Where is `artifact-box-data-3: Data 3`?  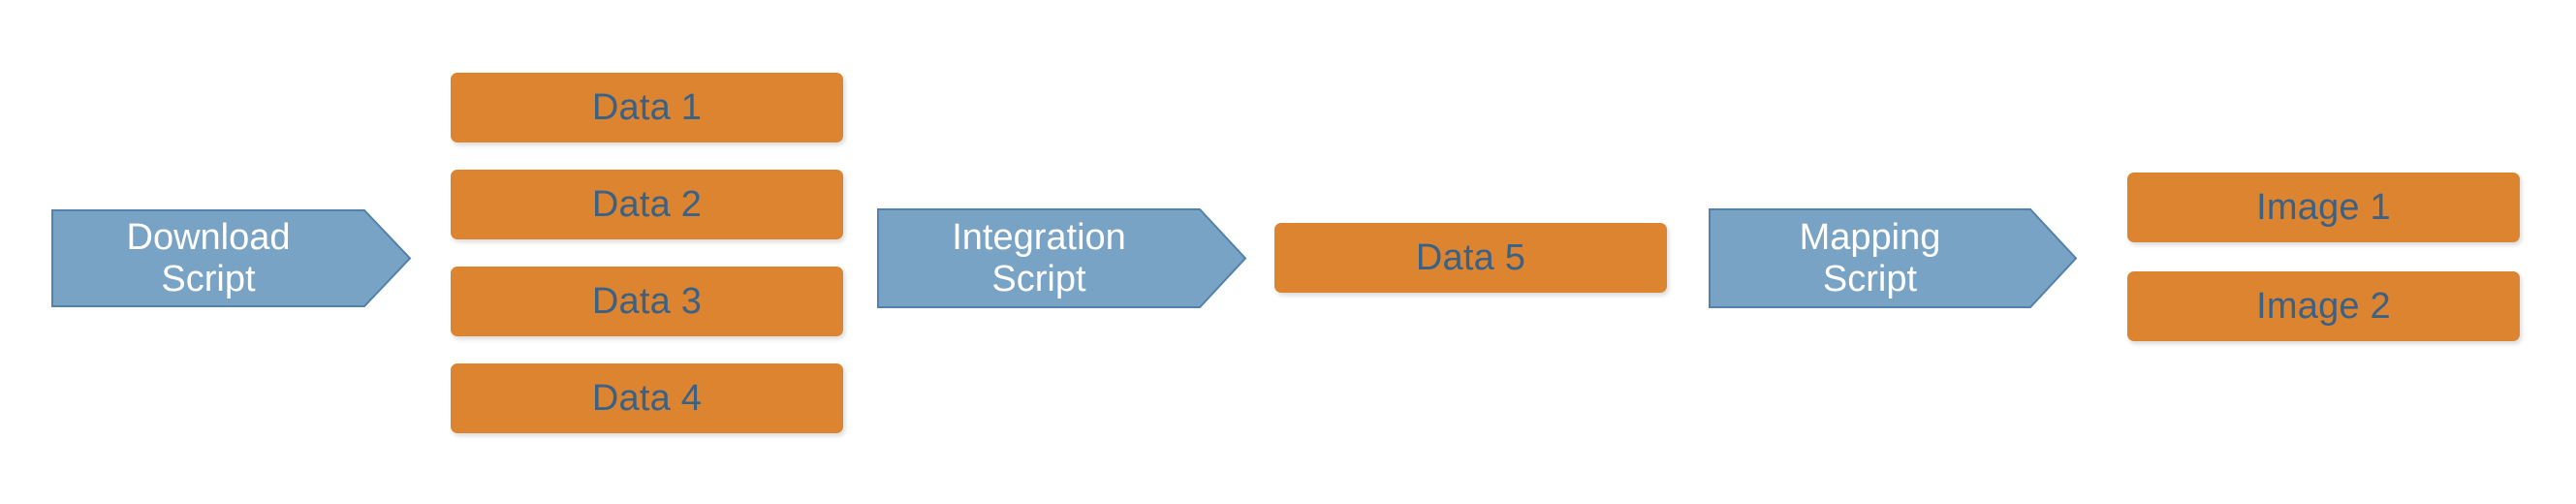 artifact-box-data-3: Data 3 is located at coordinates (647, 302).